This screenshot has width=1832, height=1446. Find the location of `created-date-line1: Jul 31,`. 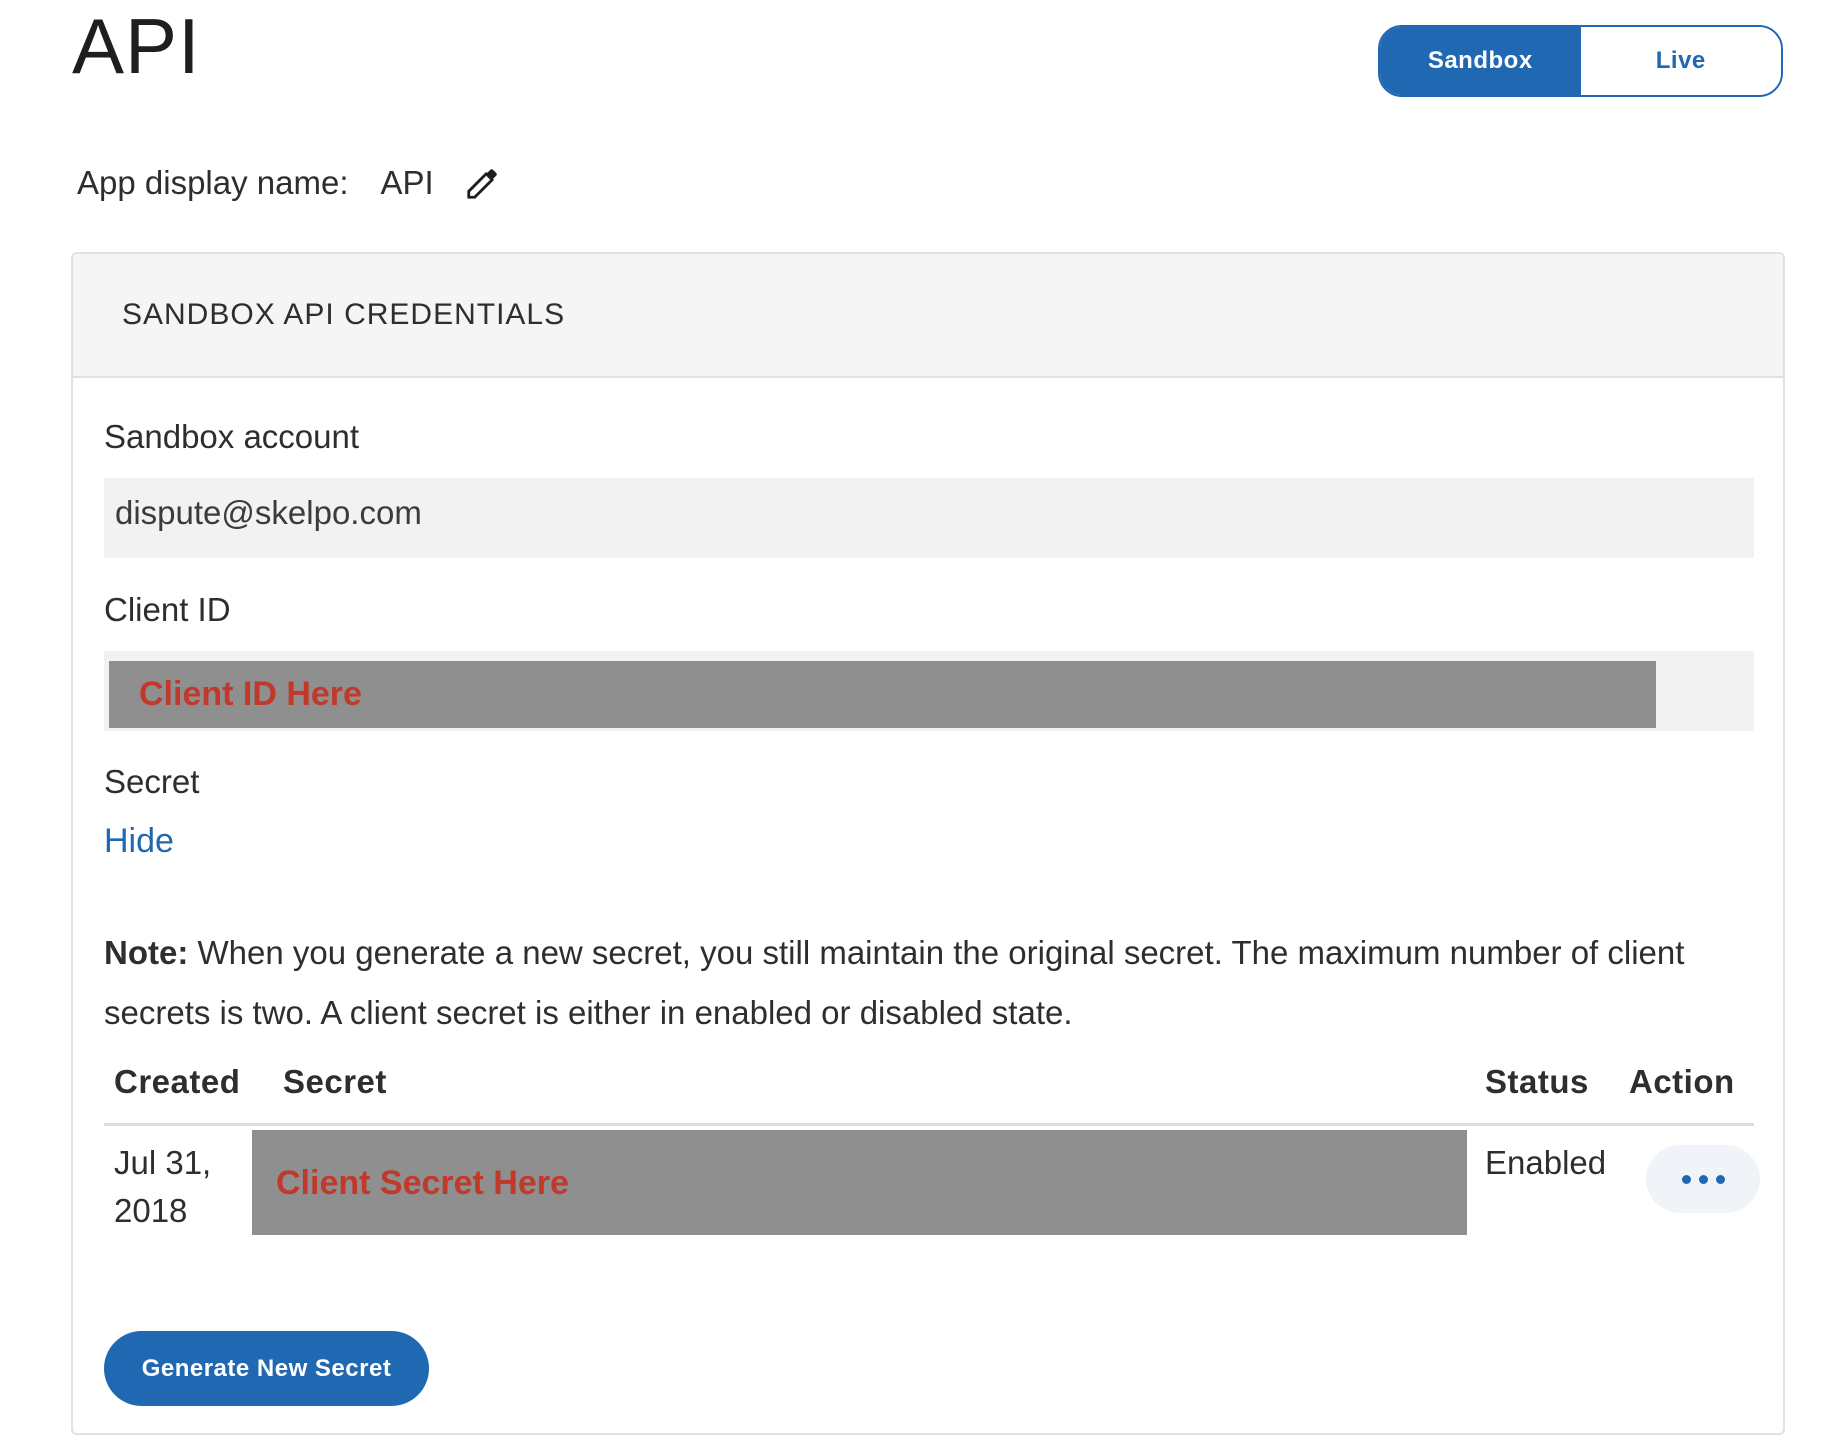

created-date-line1: Jul 31, is located at coordinates (163, 1162).